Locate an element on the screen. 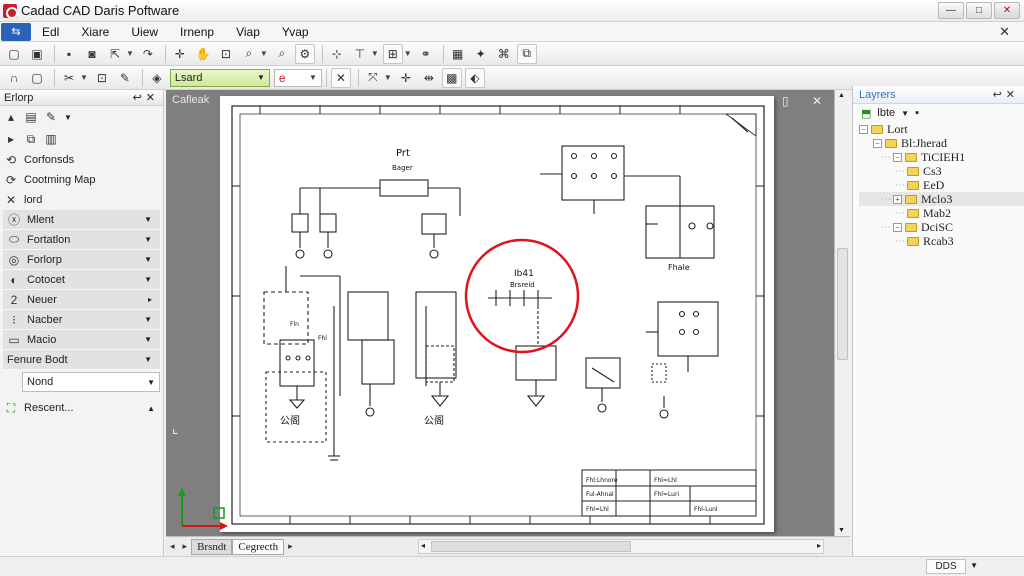  layer-match-dropdown-icon: ▼ is located at coordinates (388, 77).